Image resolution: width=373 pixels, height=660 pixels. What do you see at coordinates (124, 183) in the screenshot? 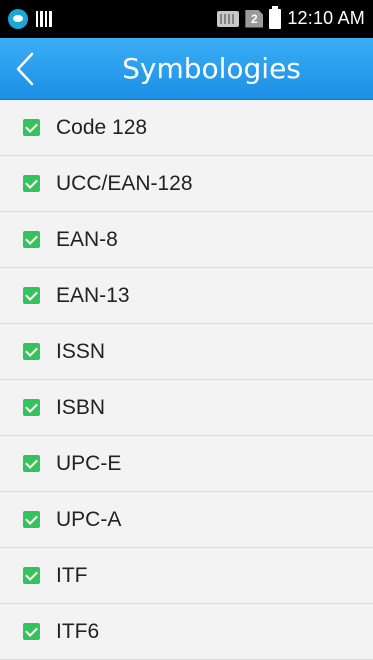
I see `list-item-label: UCC/EAN-128` at bounding box center [124, 183].